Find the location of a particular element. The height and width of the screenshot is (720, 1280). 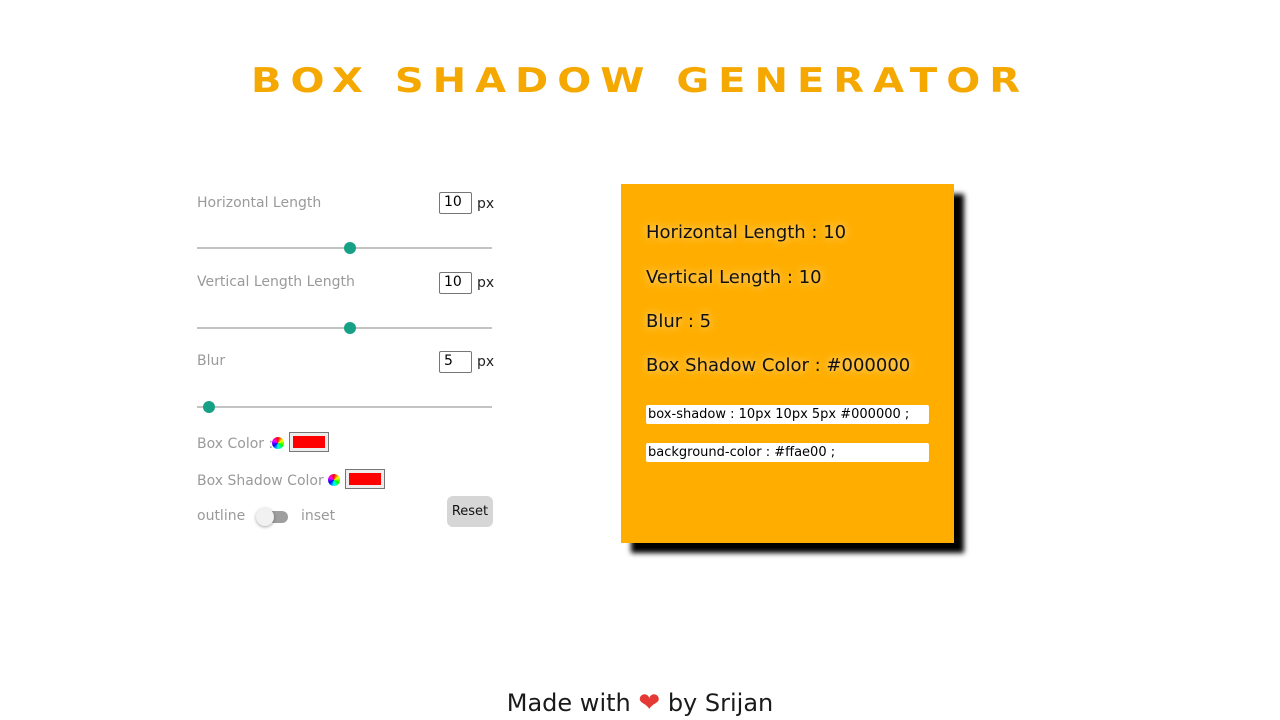

toggle-knob is located at coordinates (265, 517).